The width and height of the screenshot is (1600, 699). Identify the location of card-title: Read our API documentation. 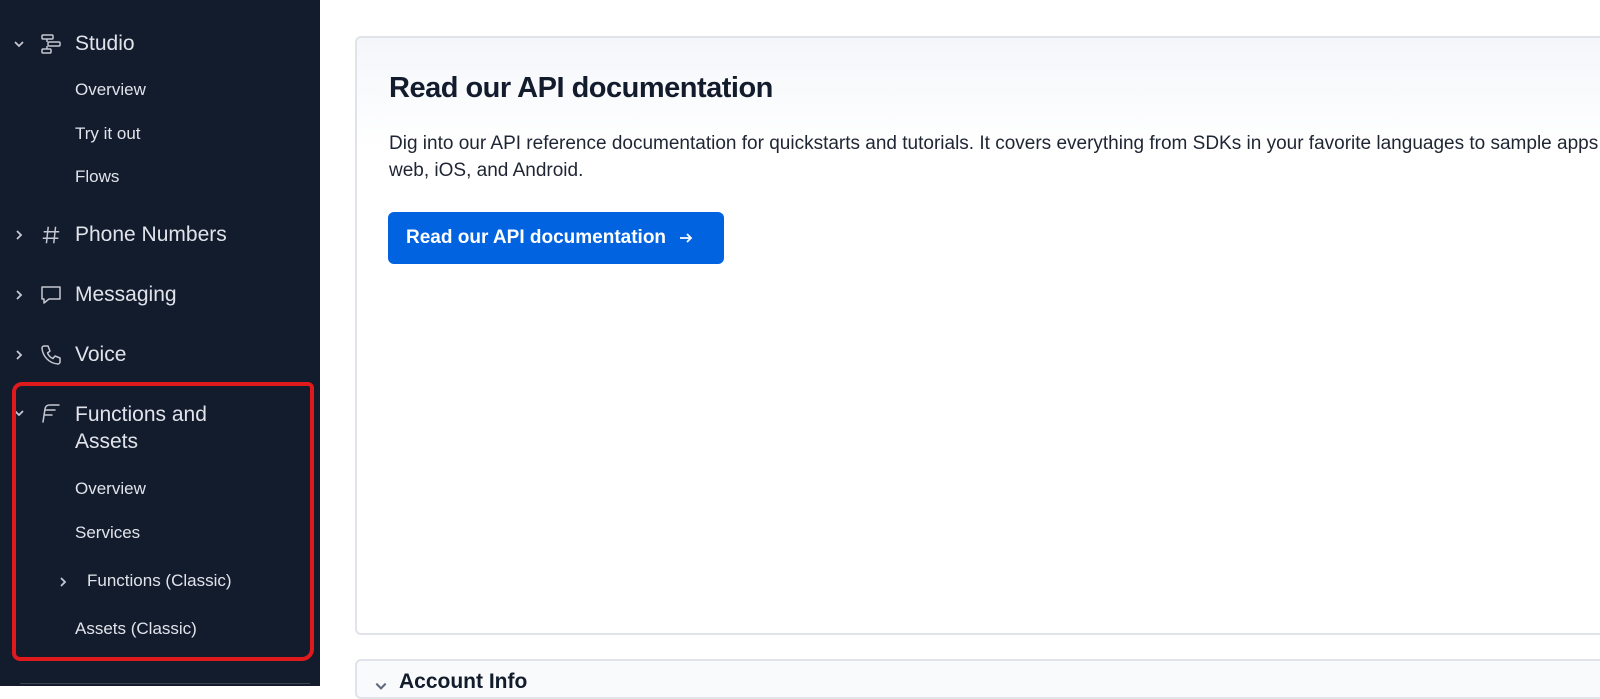
(581, 88).